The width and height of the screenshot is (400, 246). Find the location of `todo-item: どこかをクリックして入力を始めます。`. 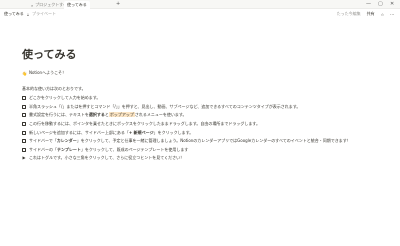

todo-item: どこかをクリックして入力を始めます。 is located at coordinates (202, 98).